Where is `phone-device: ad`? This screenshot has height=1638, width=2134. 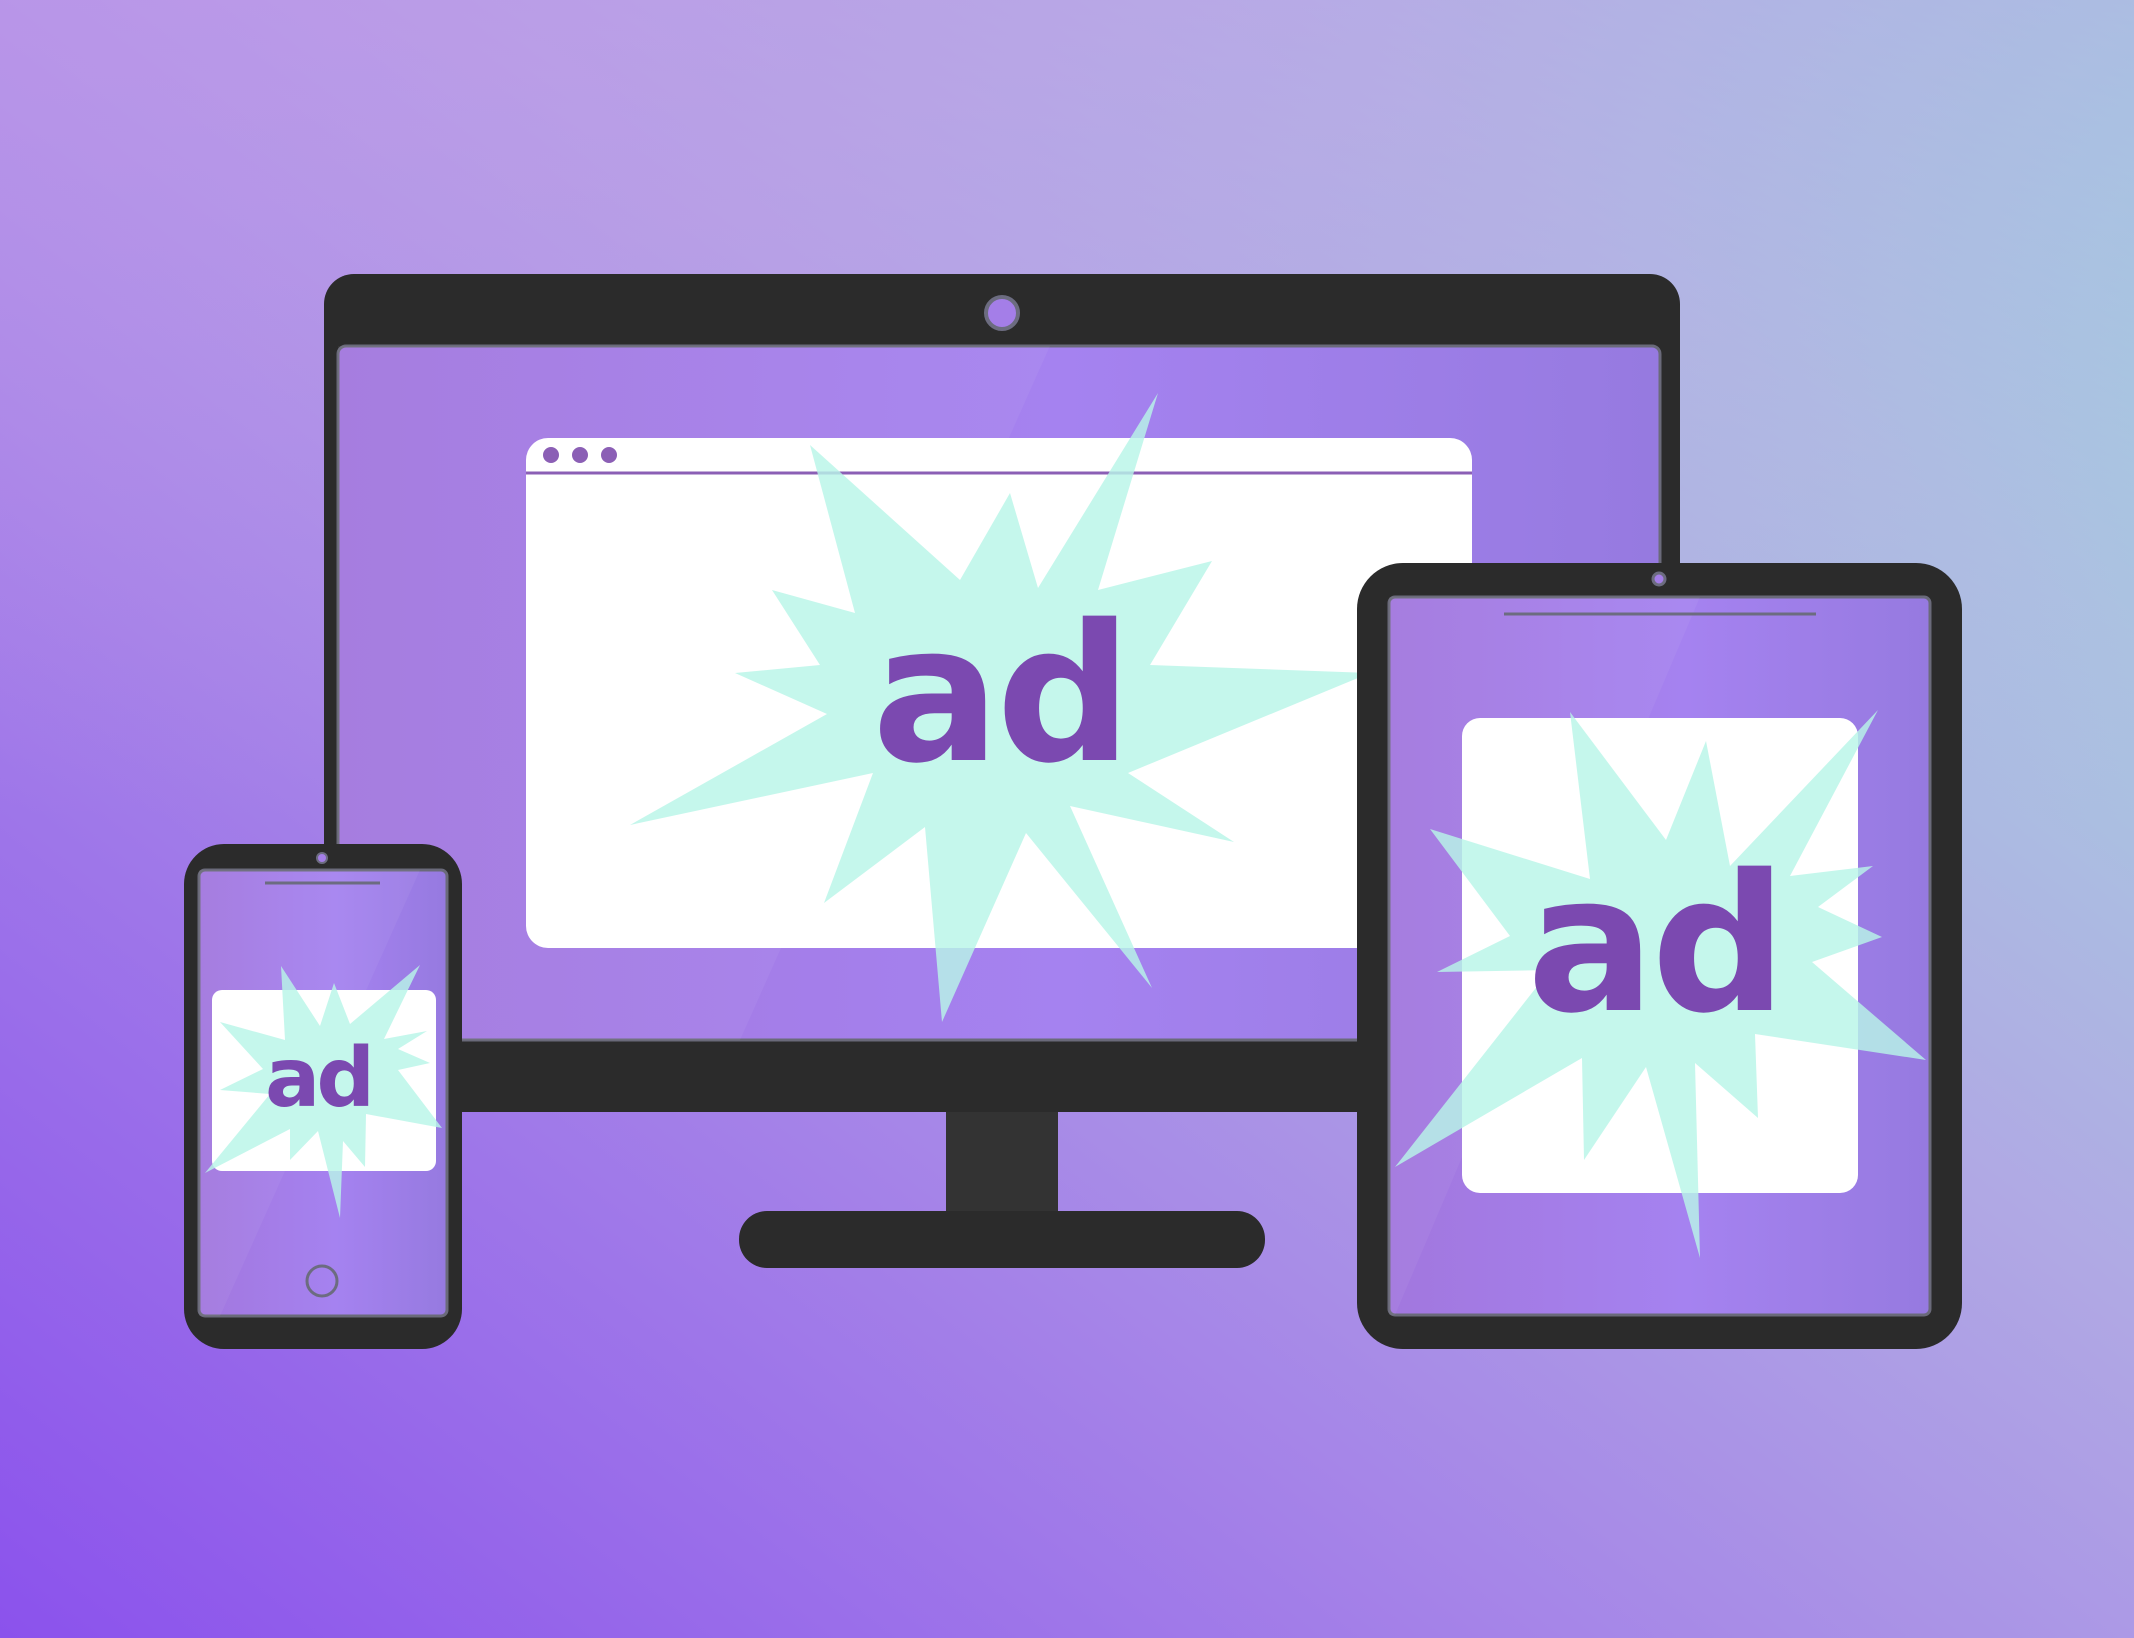 phone-device: ad is located at coordinates (323, 1096).